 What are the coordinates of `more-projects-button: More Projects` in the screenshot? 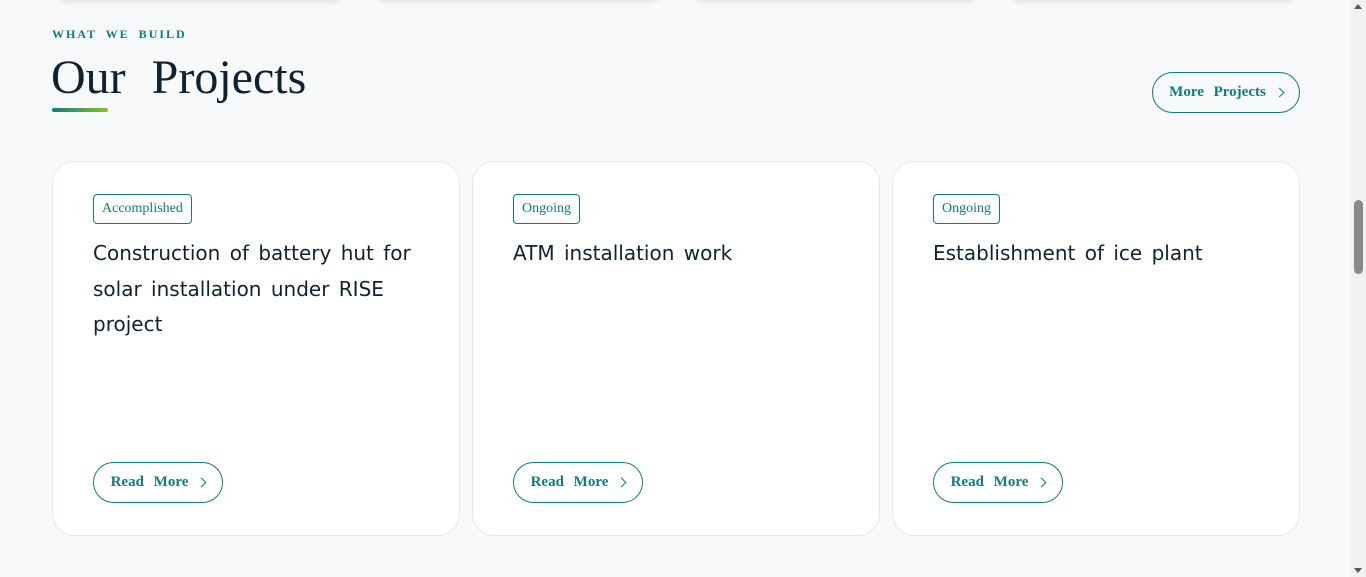 It's located at (1226, 92).